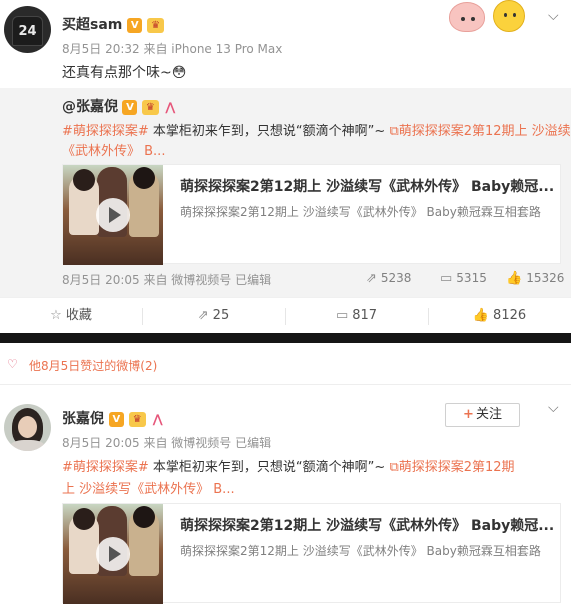 Image resolution: width=571 pixels, height=607 pixels. Describe the element at coordinates (457, 467) in the screenshot. I see `video-link: 萌探探探案2第12期` at that location.